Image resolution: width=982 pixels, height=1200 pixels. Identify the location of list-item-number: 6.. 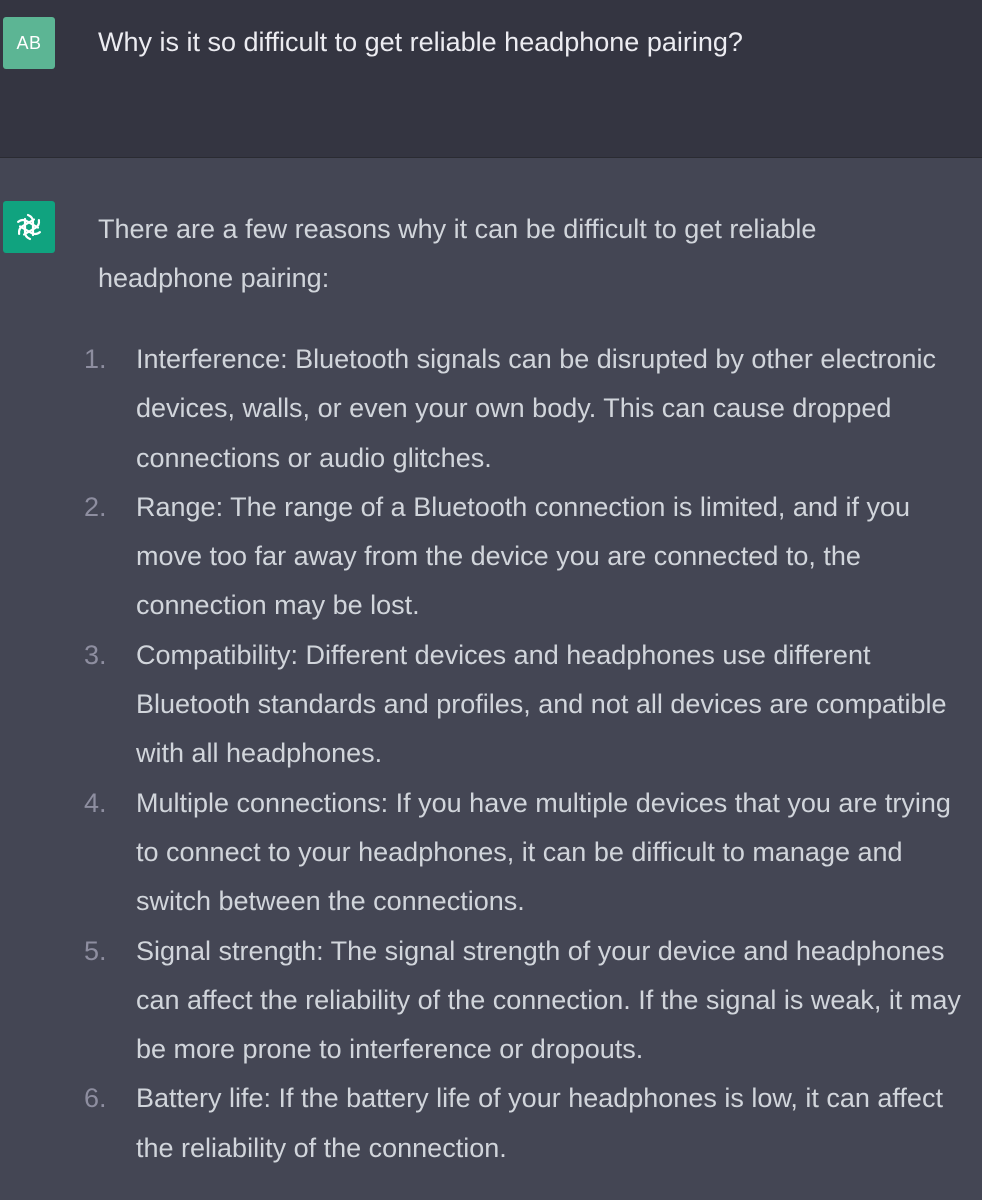
(95, 1098).